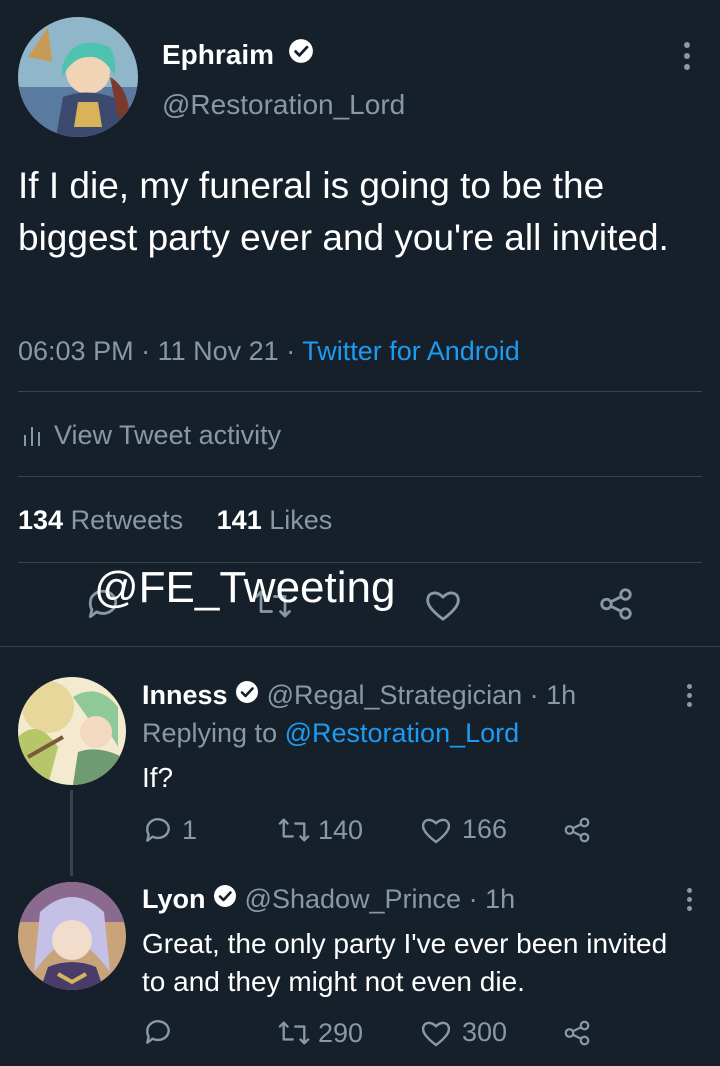 The height and width of the screenshot is (1066, 720). What do you see at coordinates (360, 646) in the screenshot?
I see `section-divider` at bounding box center [360, 646].